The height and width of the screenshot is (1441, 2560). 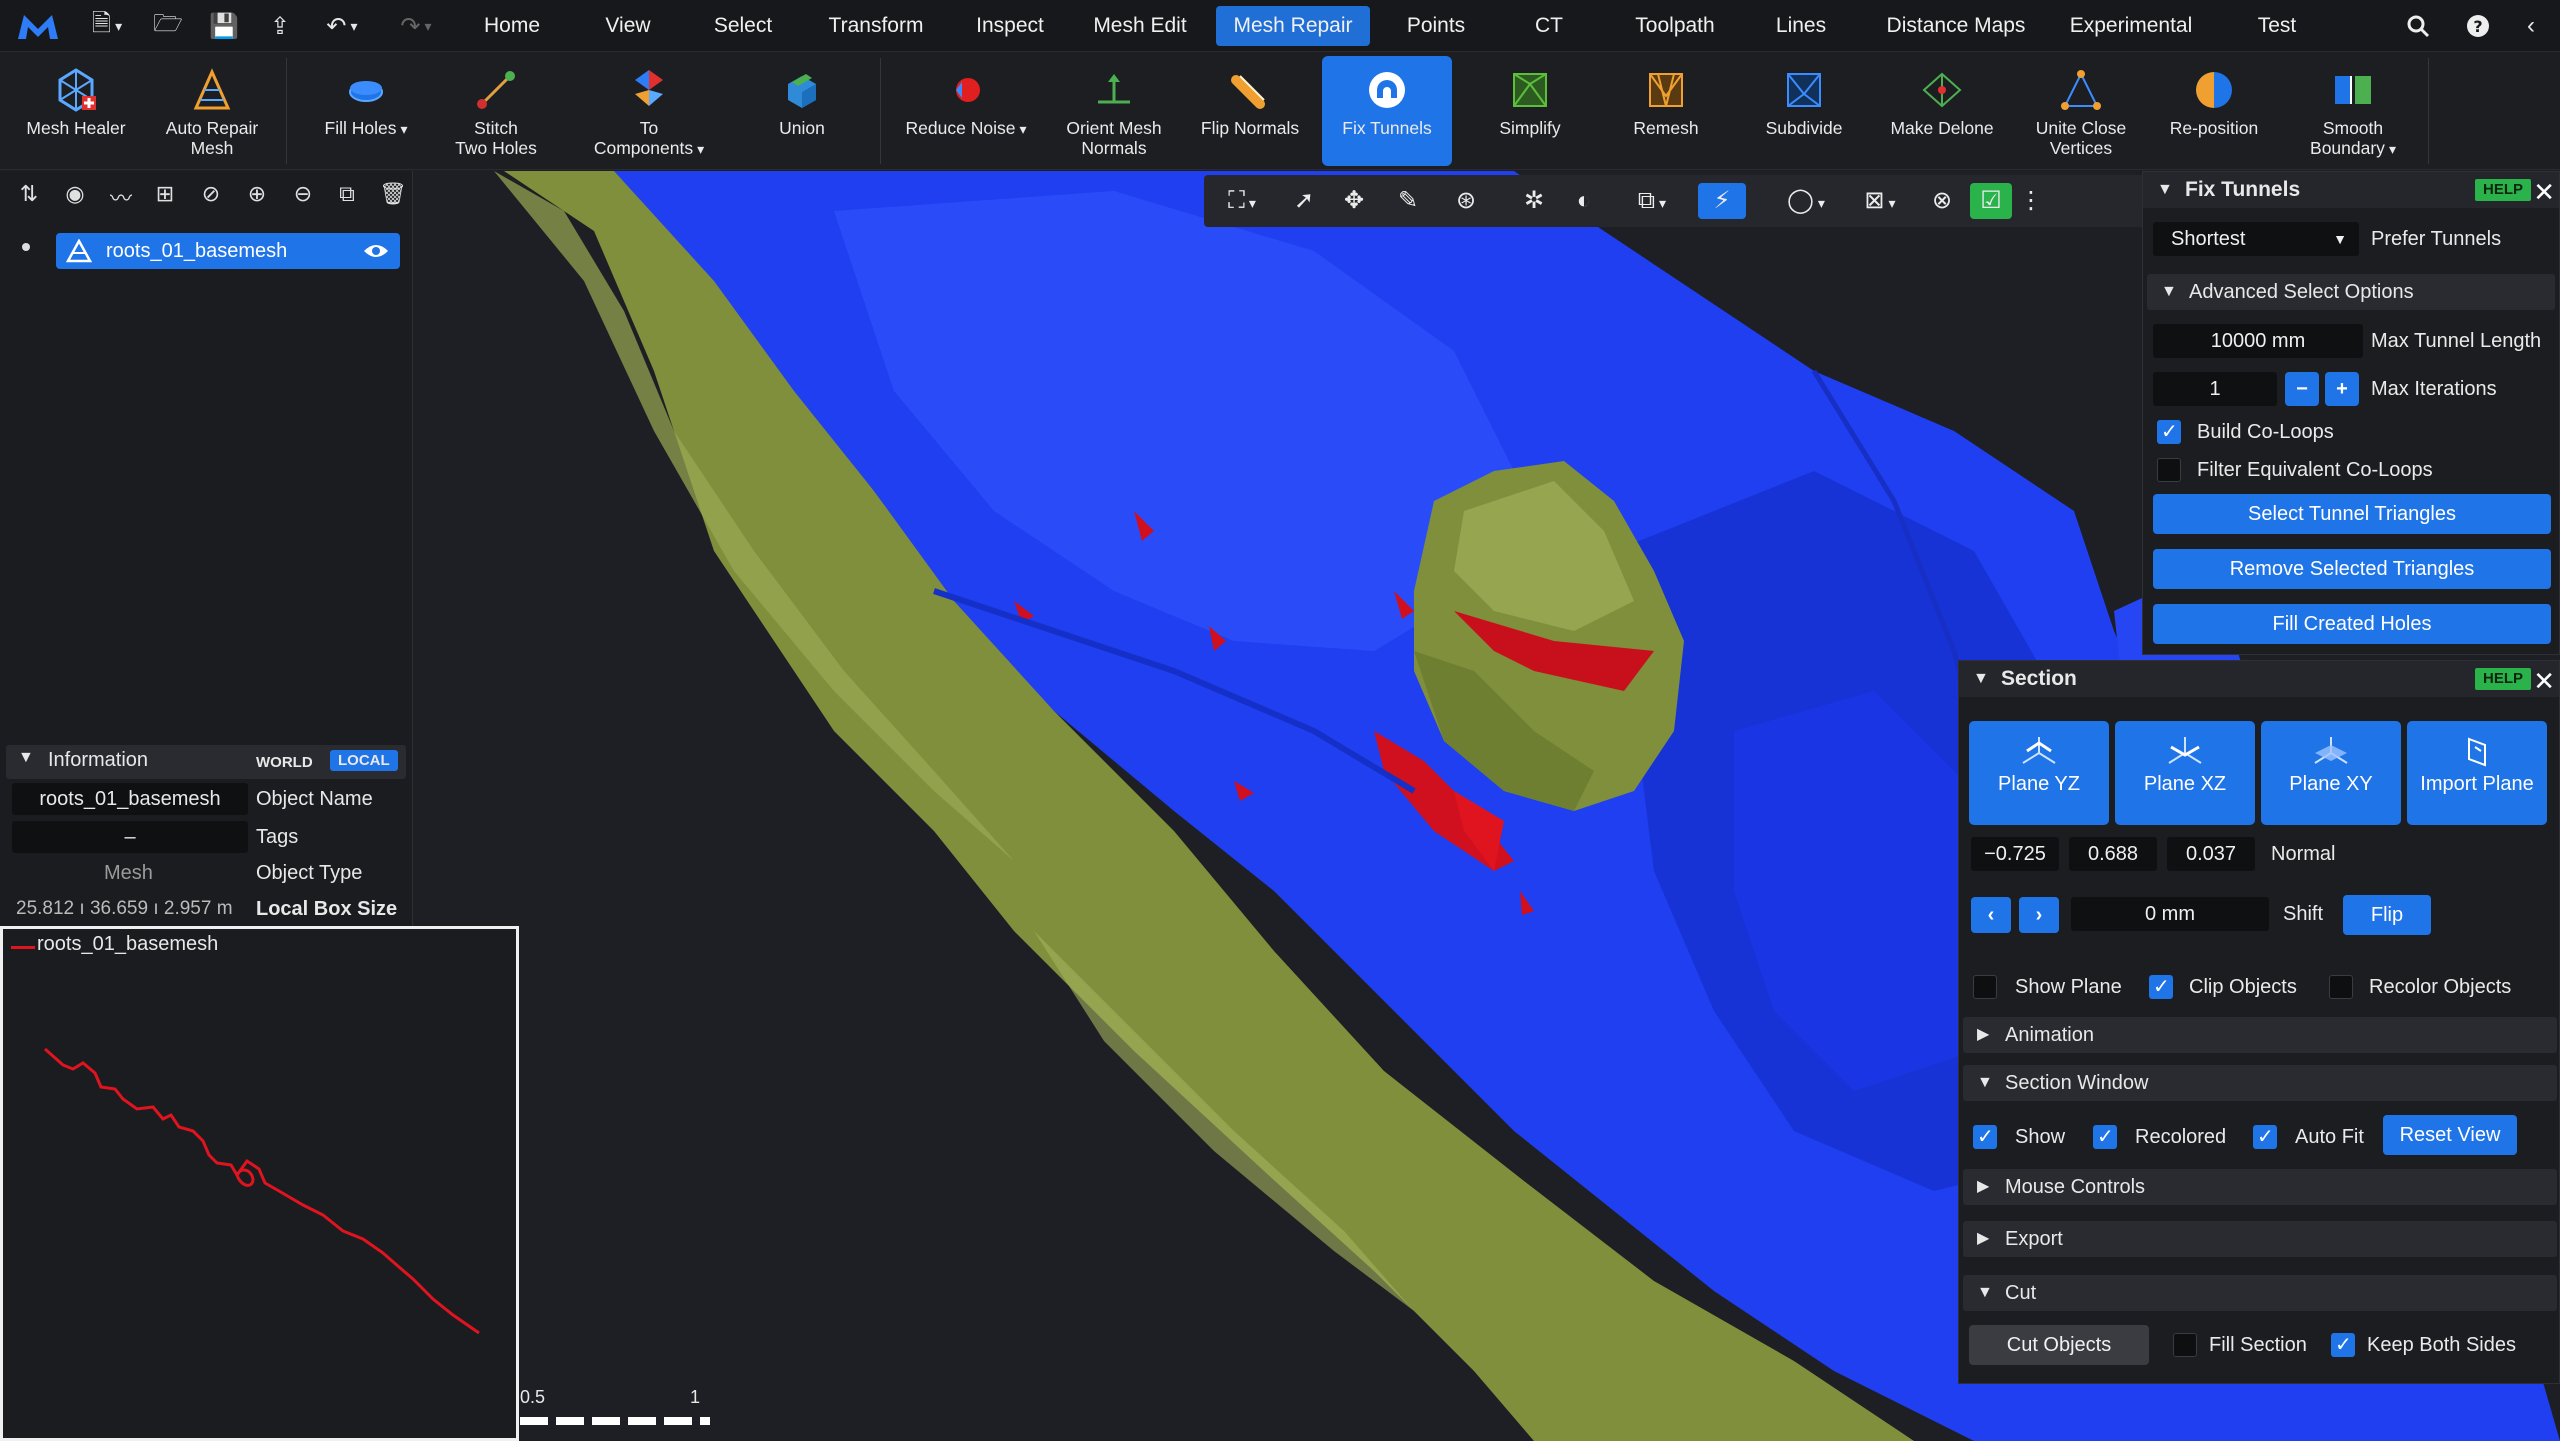 I want to click on undo-icon: ↶ ▾, so click(x=342, y=26).